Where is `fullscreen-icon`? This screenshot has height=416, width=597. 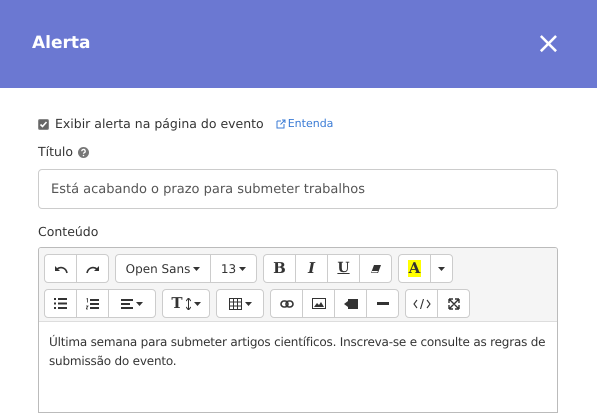 fullscreen-icon is located at coordinates (454, 304).